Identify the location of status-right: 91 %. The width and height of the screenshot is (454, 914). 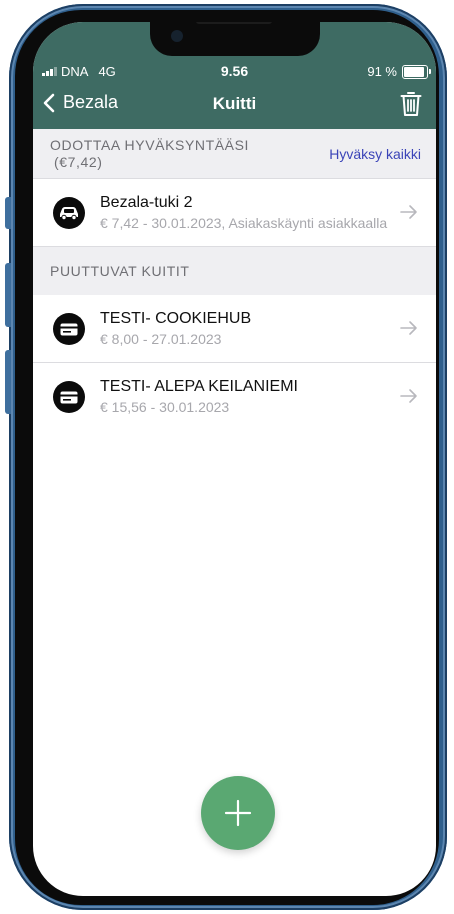
(399, 71).